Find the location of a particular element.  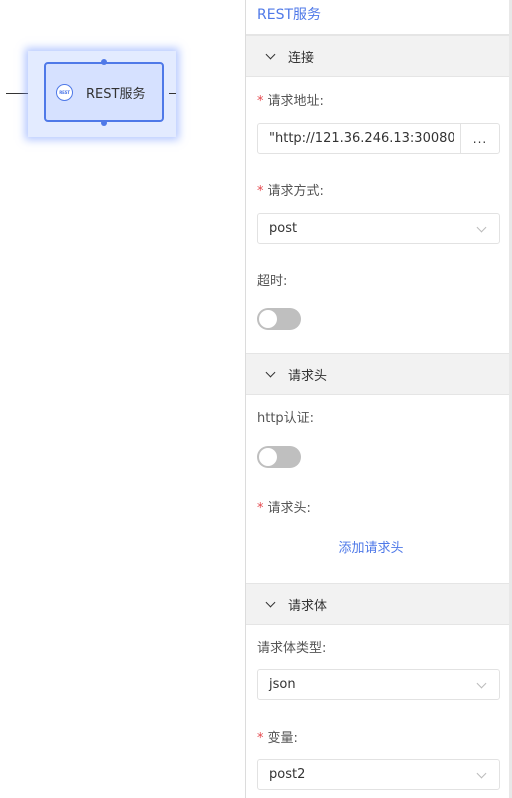

method-label: * 请求方式: is located at coordinates (290, 191).